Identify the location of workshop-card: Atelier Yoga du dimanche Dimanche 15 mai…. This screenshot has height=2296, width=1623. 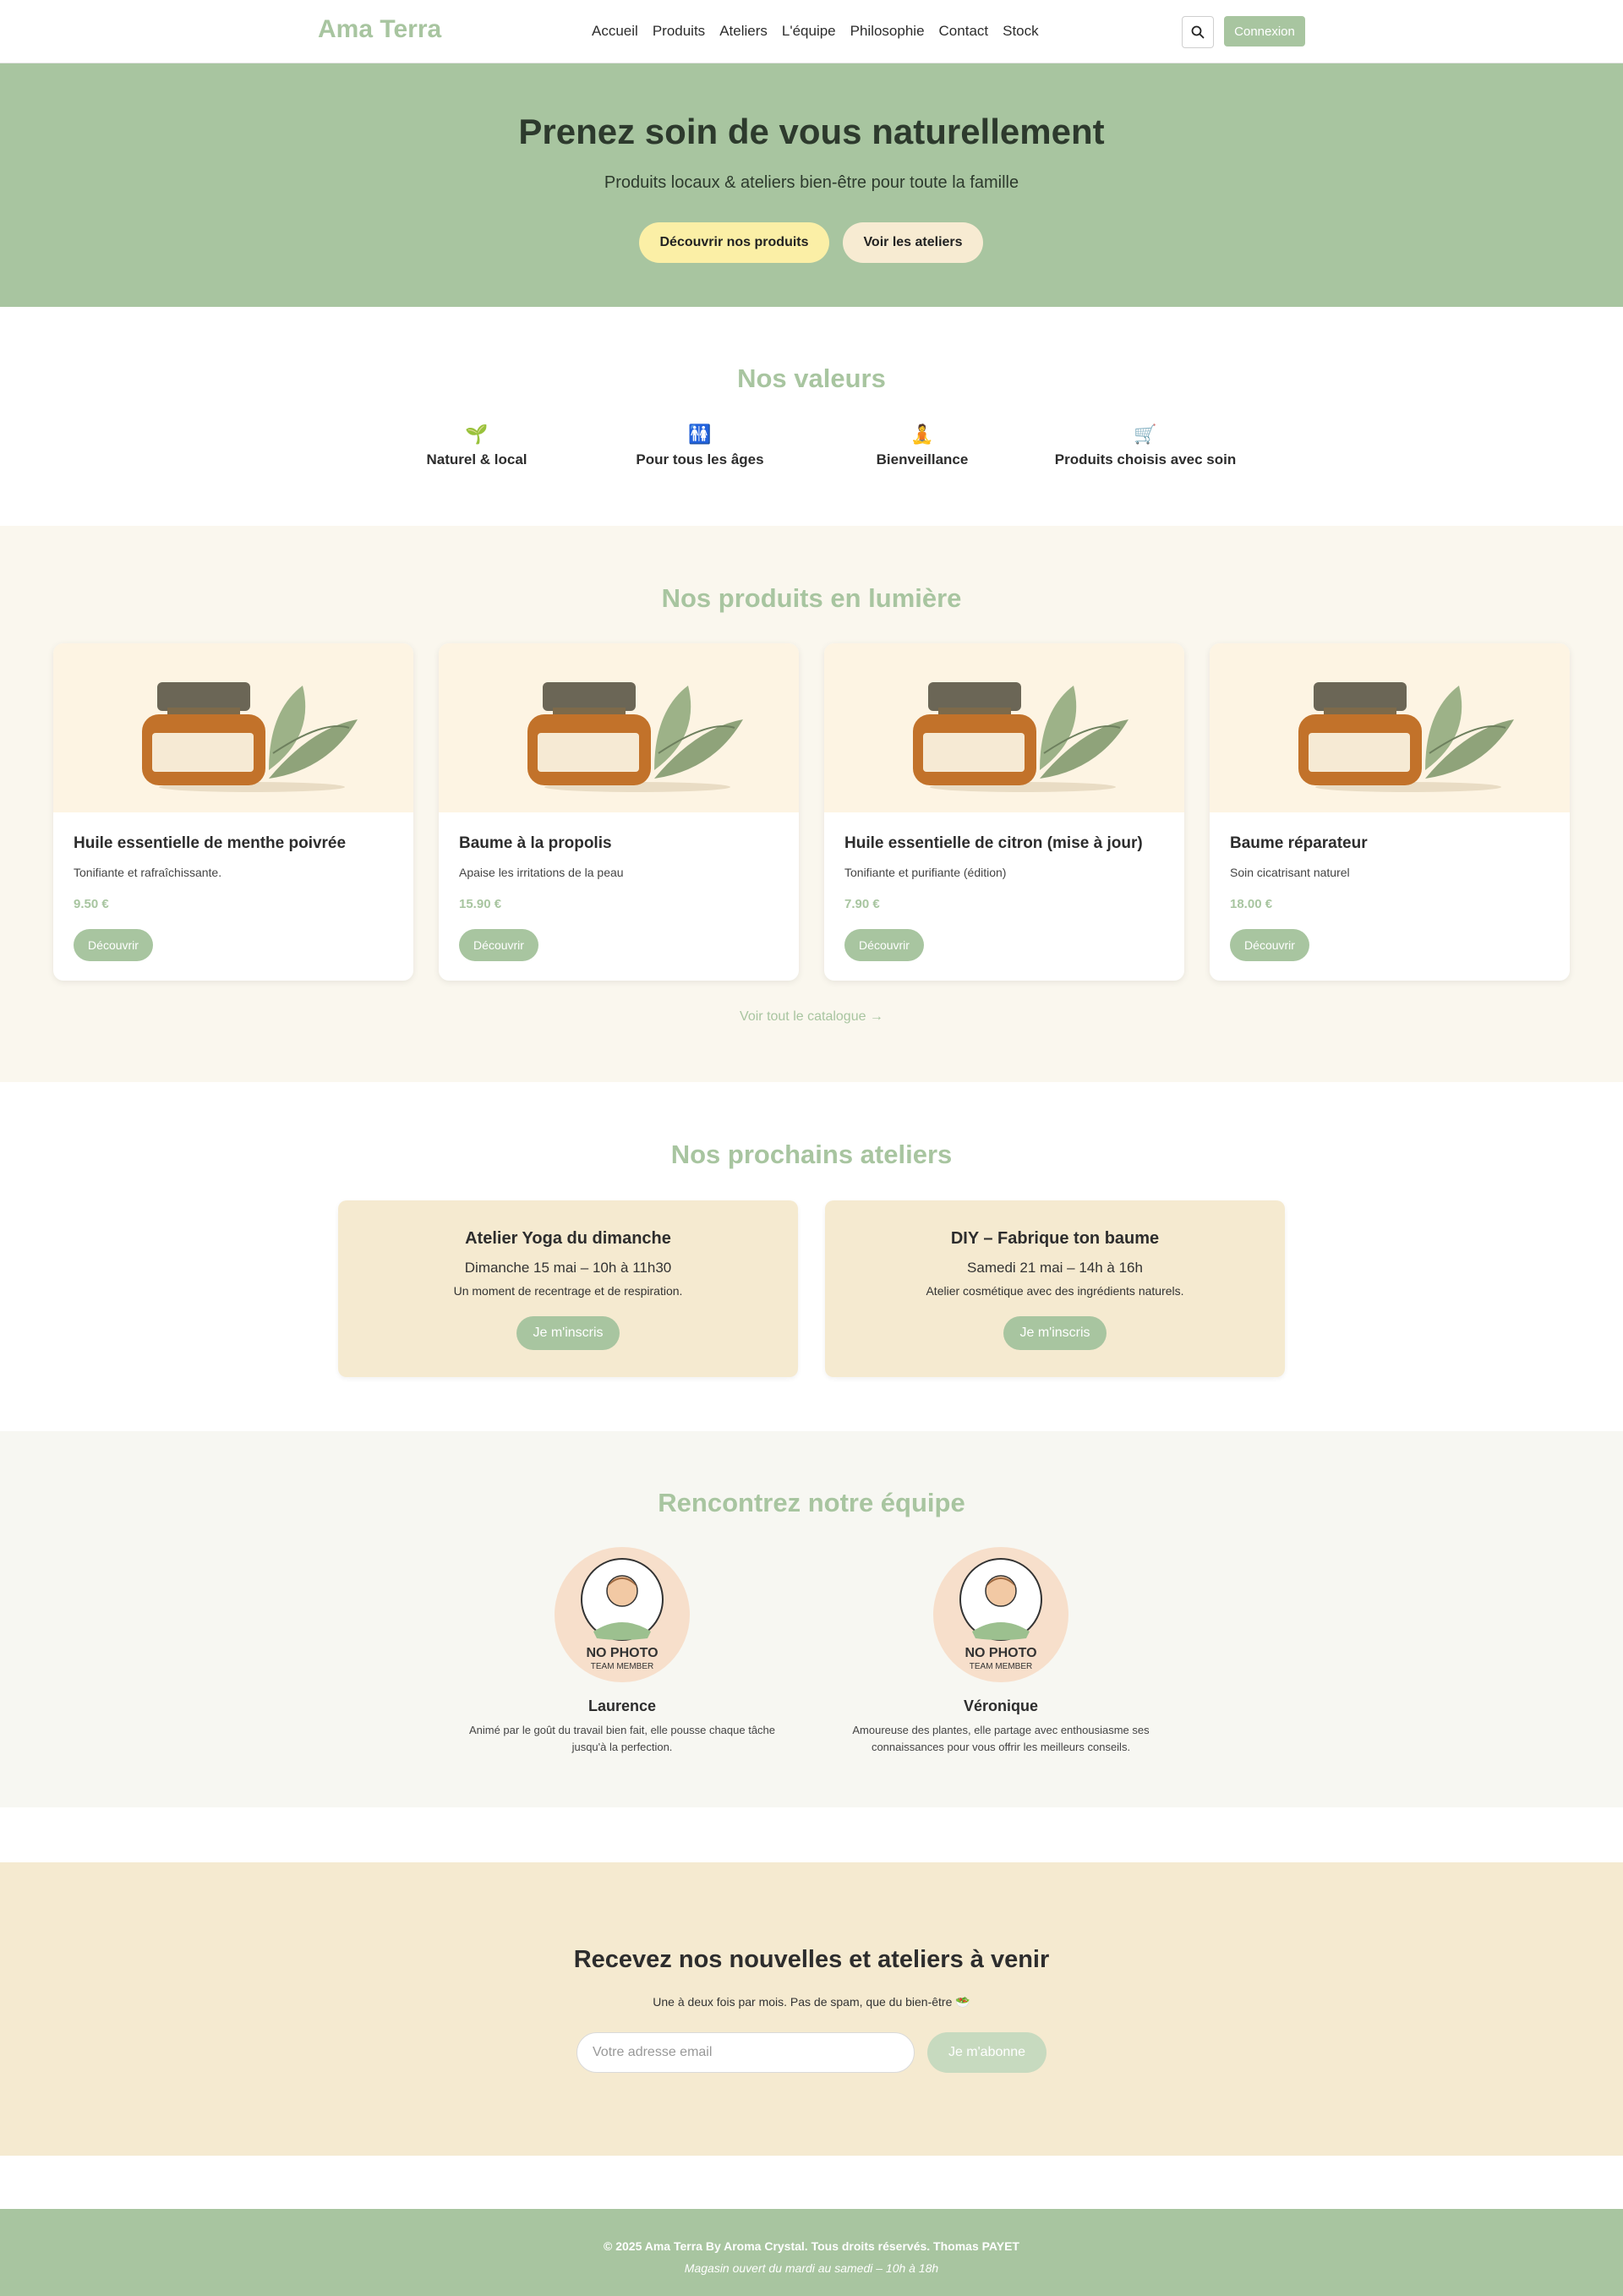
(568, 1288).